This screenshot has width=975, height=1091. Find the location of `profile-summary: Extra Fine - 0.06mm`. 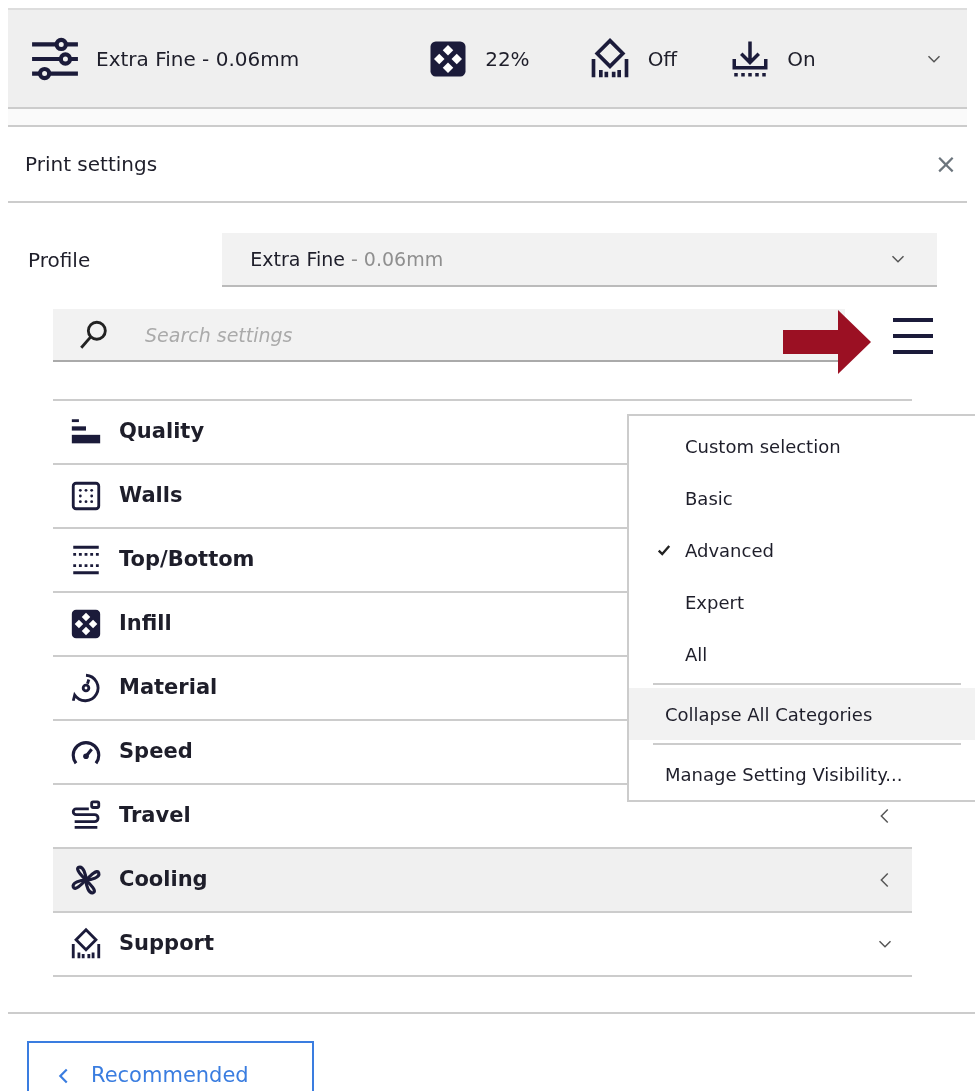

profile-summary: Extra Fine - 0.06mm is located at coordinates (198, 59).